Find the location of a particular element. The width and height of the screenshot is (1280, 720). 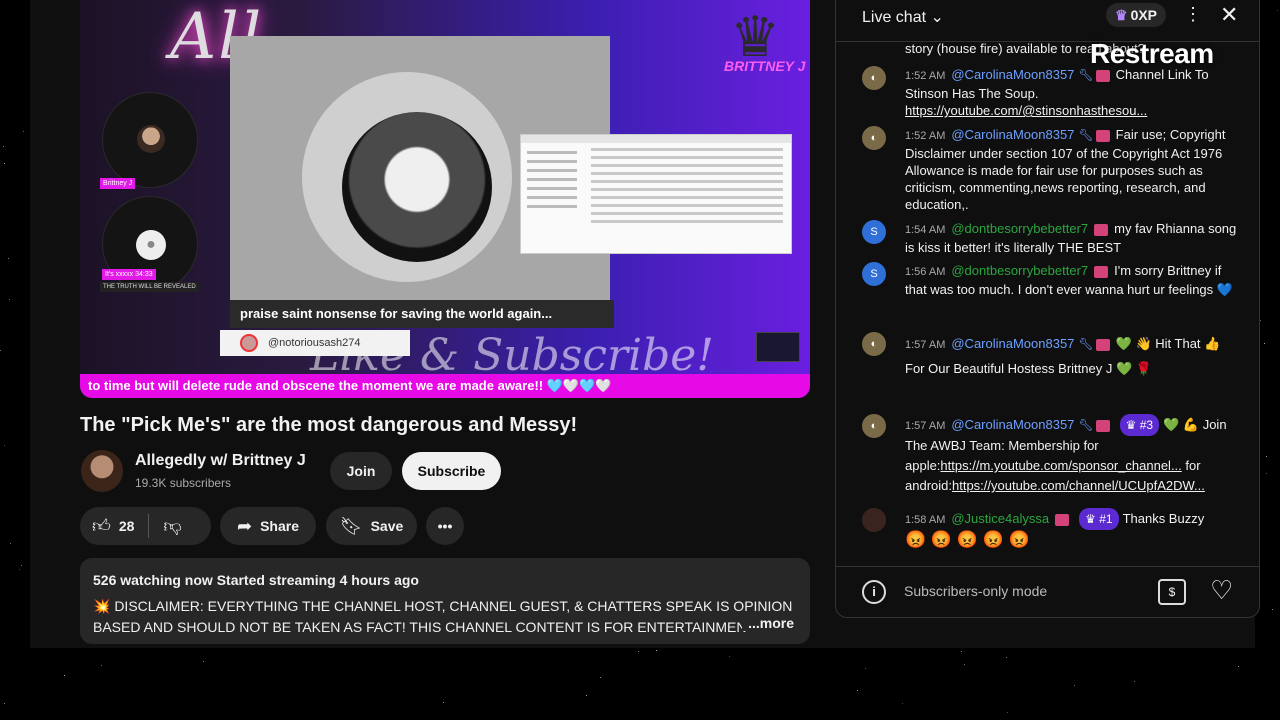

xp-badge: ♛ 0XP is located at coordinates (1136, 15).